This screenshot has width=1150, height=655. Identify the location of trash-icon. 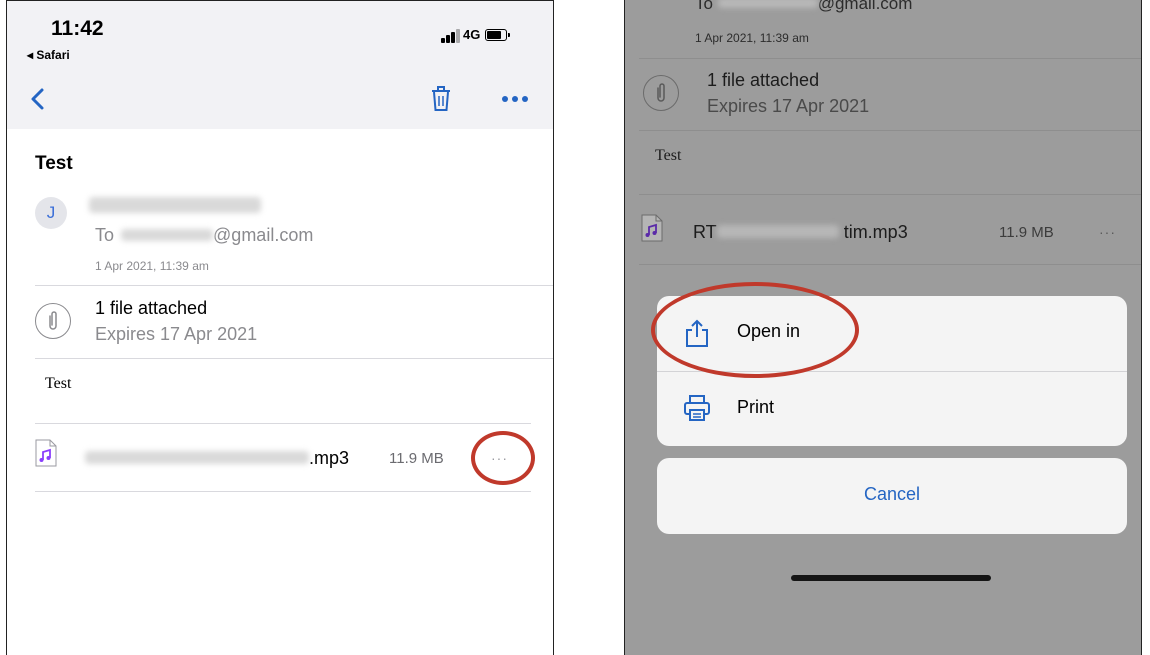
(441, 98).